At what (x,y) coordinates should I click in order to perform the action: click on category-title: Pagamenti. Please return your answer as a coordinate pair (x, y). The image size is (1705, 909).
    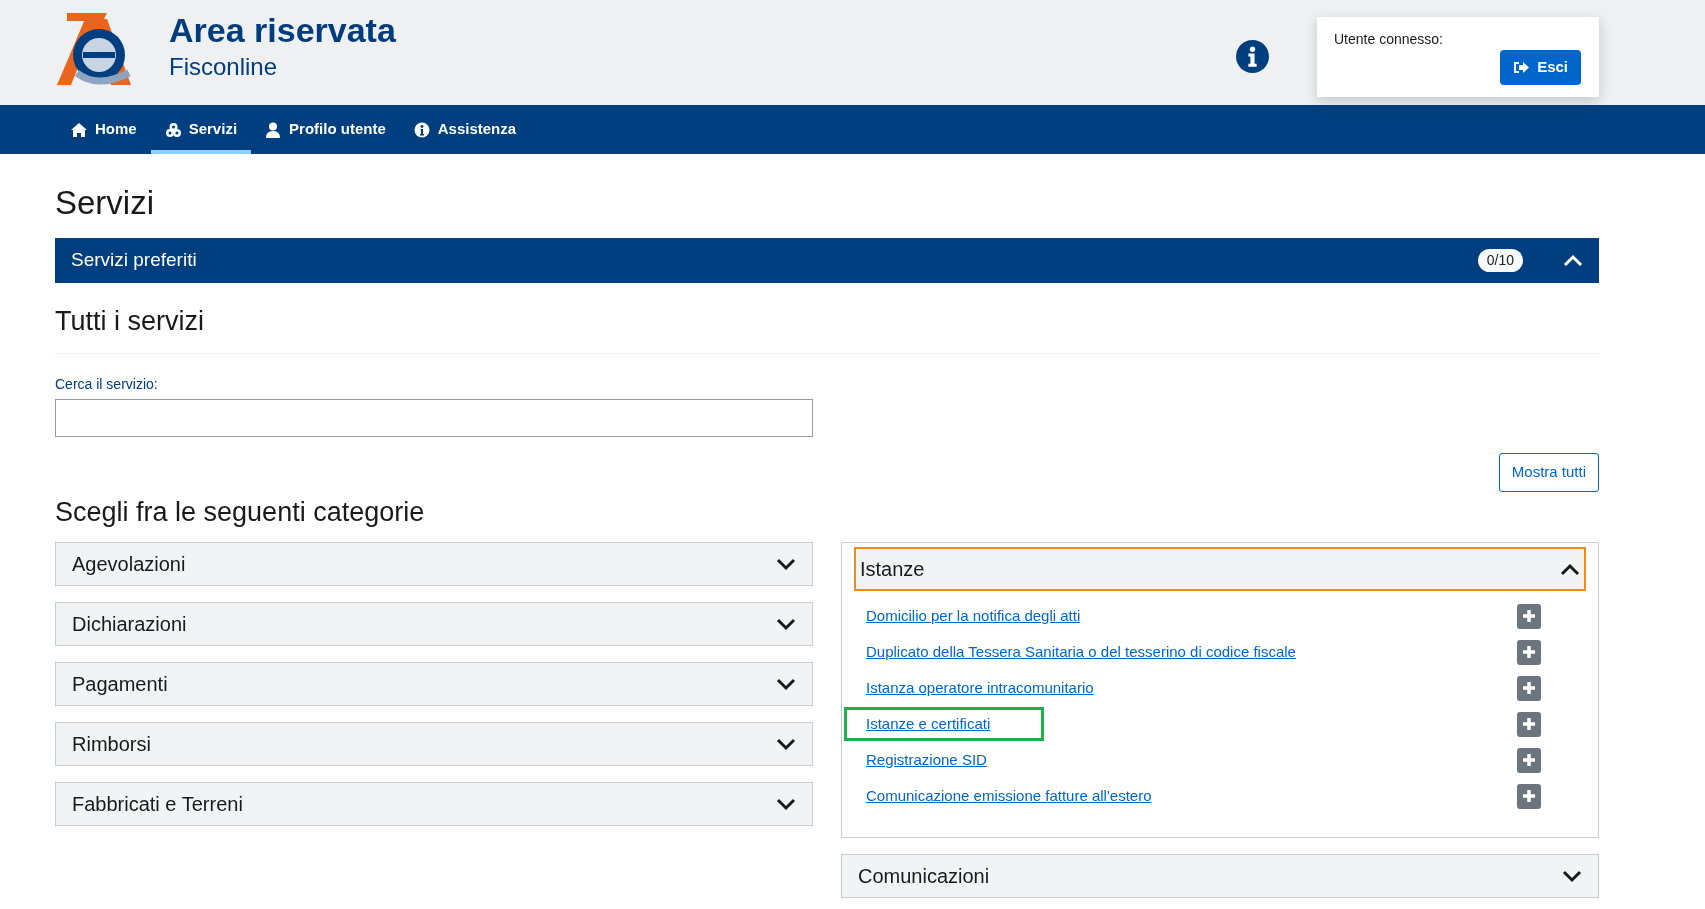
    Looking at the image, I should click on (120, 684).